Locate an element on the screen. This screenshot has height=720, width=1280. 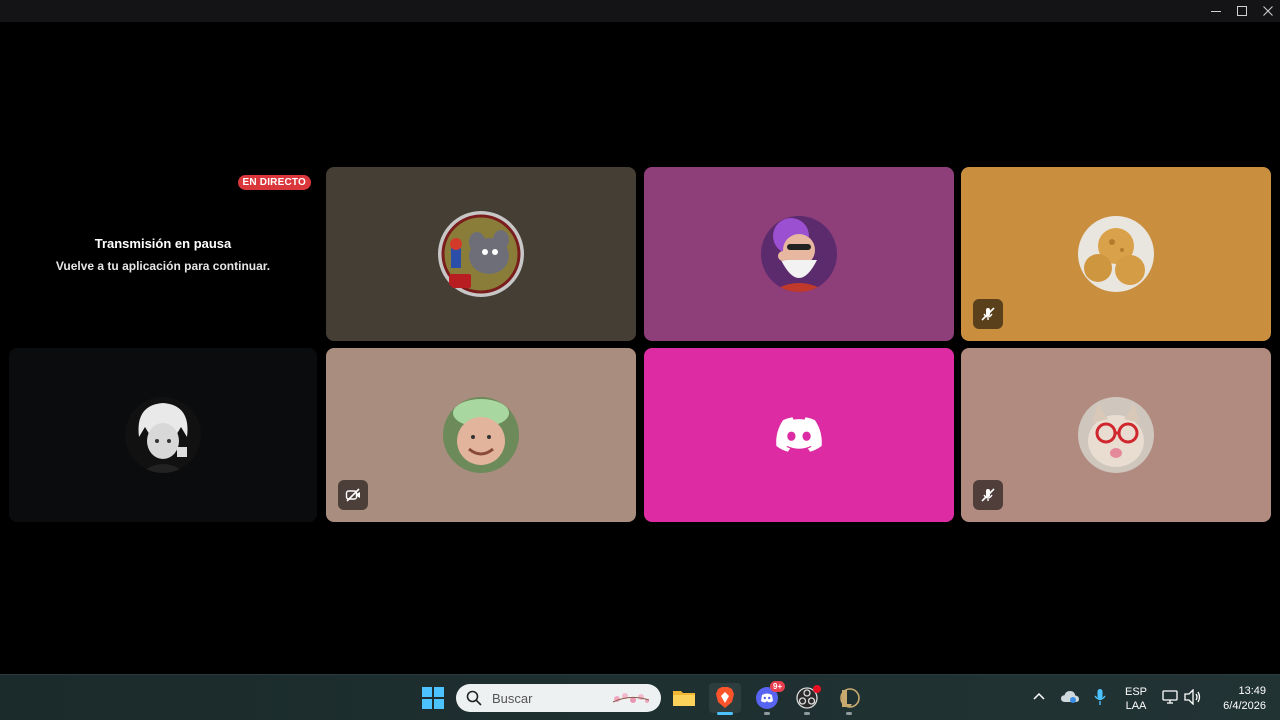
recording-dot is located at coordinates (817, 689).